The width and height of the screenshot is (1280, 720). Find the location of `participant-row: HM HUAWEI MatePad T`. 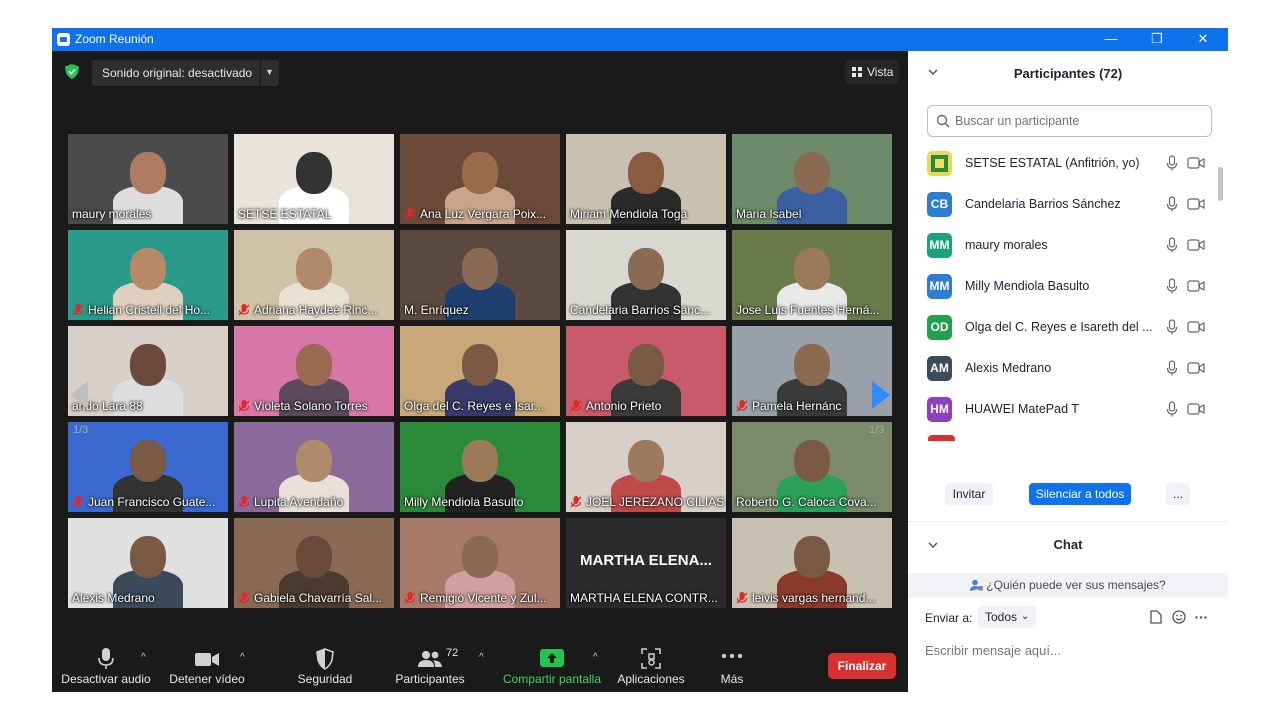

participant-row: HM HUAWEI MatePad T is located at coordinates (1062, 409).